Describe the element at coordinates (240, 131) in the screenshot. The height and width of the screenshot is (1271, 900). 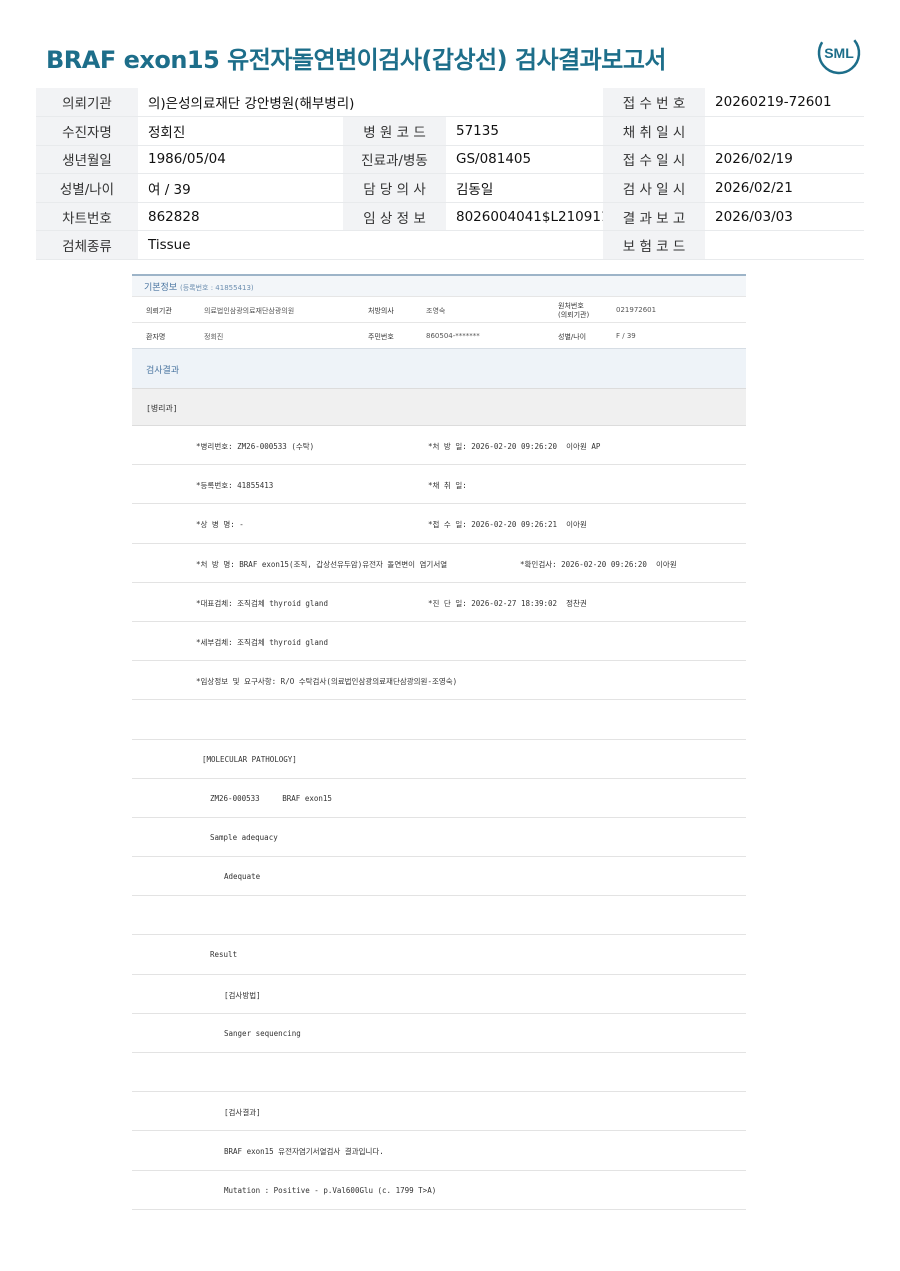
I see `recipient-value: 정회진` at that location.